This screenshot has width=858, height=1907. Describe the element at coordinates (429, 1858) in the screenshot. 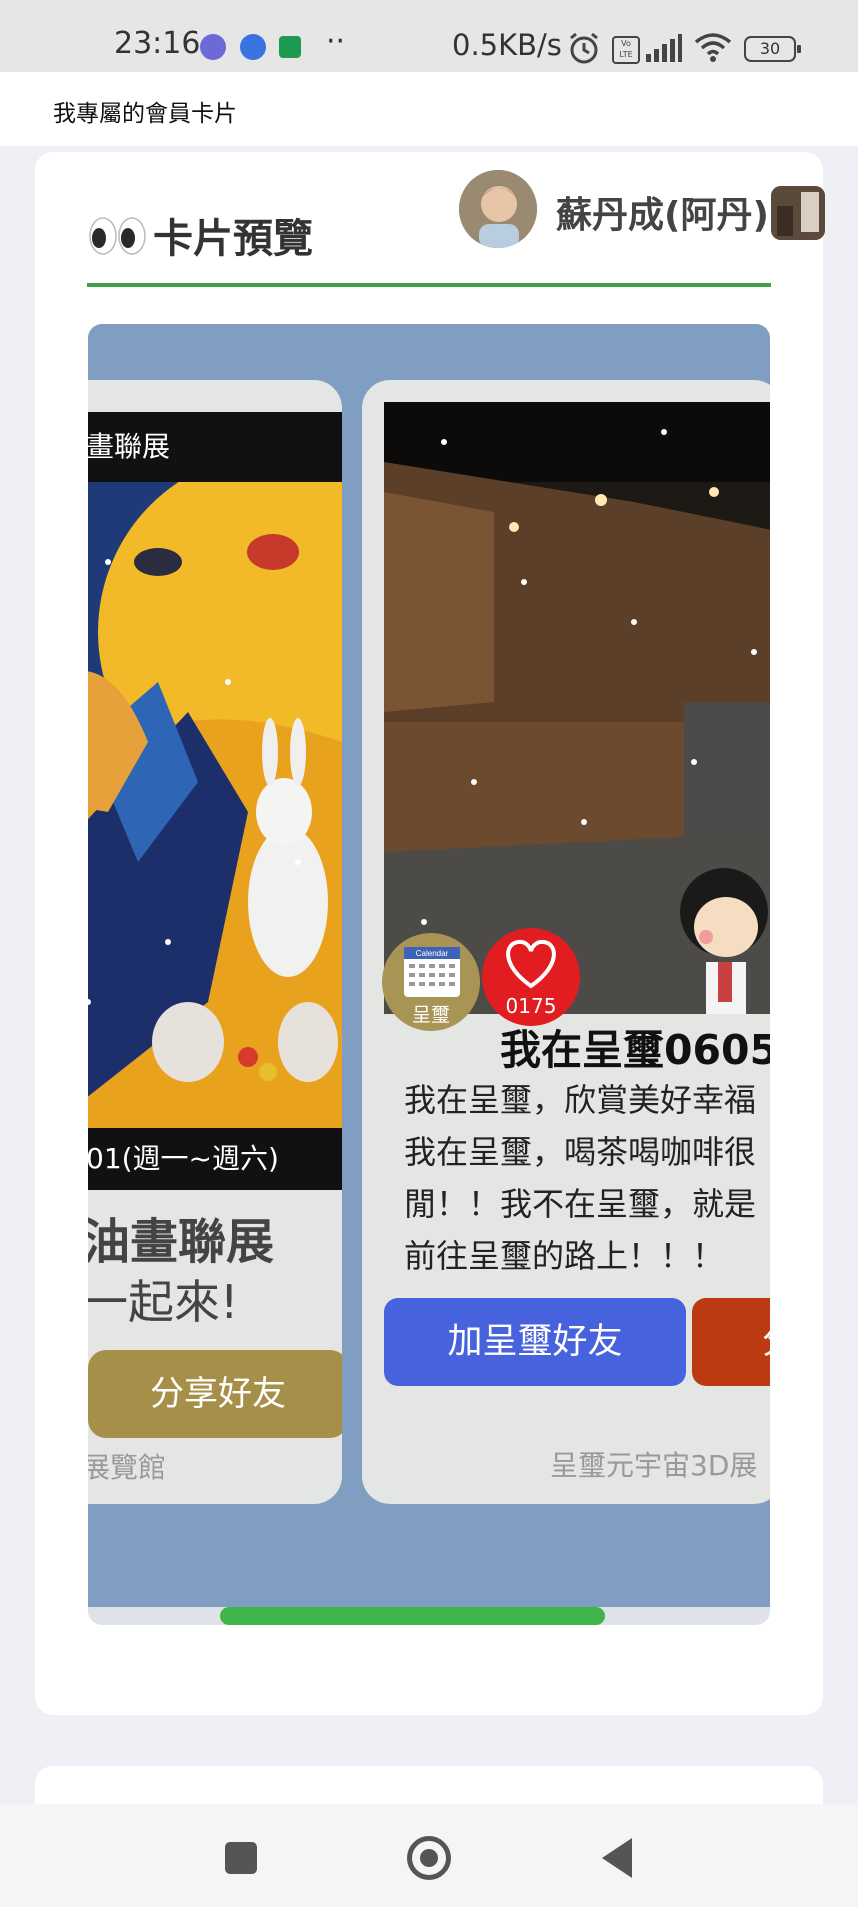

I see `home-icon` at that location.